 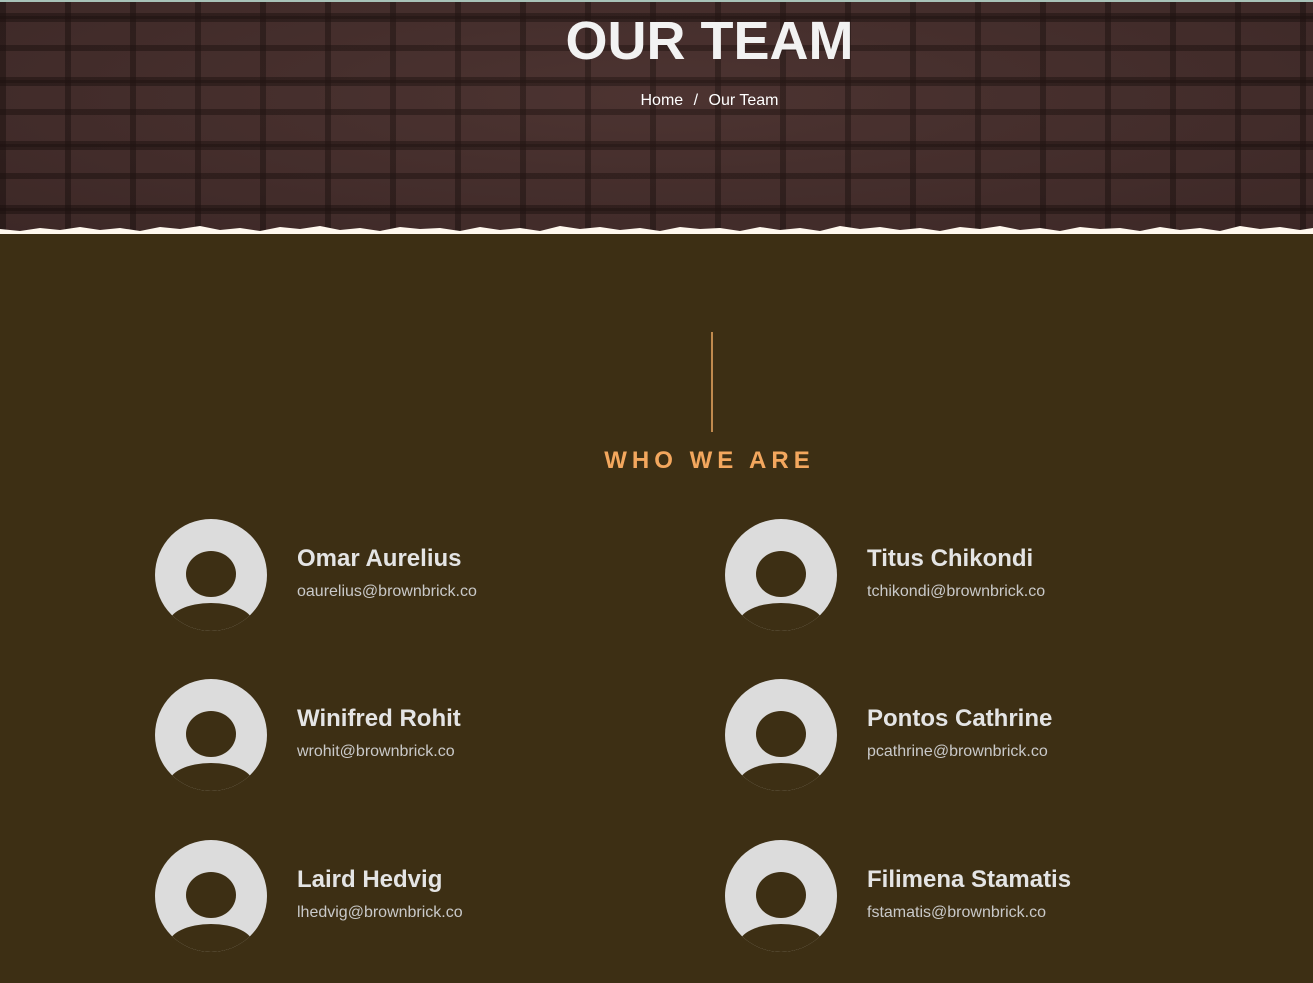 What do you see at coordinates (957, 751) in the screenshot?
I see `member-email: pcathrine@brownbrick.co` at bounding box center [957, 751].